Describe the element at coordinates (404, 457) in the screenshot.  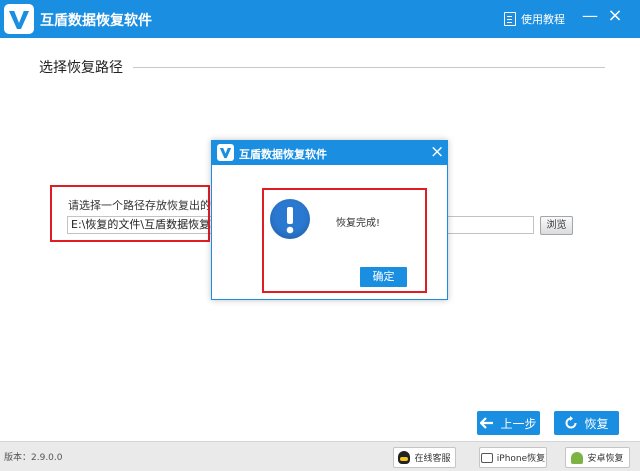
I see `qq-icon` at that location.